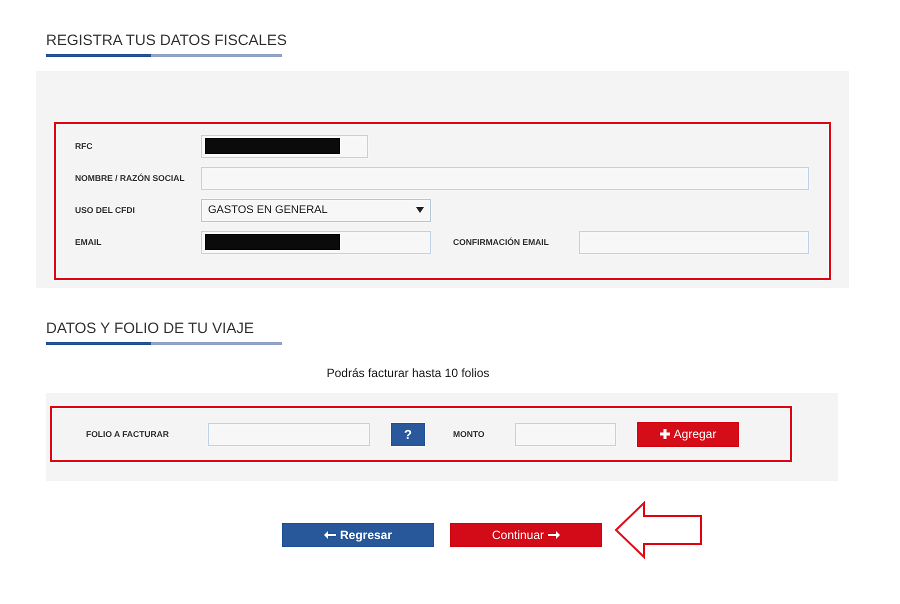 This screenshot has height=604, width=900. I want to click on field-label: NOMBRE / RAZÓN SOCIAL, so click(130, 178).